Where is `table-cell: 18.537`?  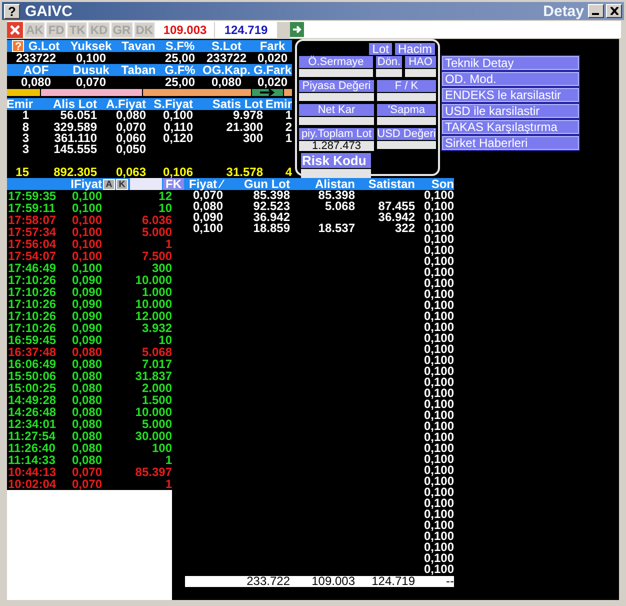 table-cell: 18.537 is located at coordinates (336, 228).